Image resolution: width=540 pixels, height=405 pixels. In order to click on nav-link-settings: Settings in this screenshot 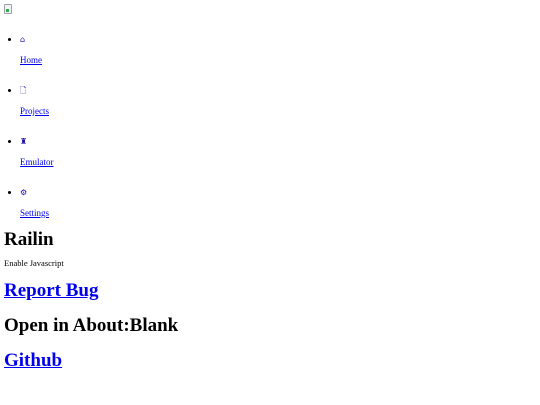, I will do `click(278, 213)`.